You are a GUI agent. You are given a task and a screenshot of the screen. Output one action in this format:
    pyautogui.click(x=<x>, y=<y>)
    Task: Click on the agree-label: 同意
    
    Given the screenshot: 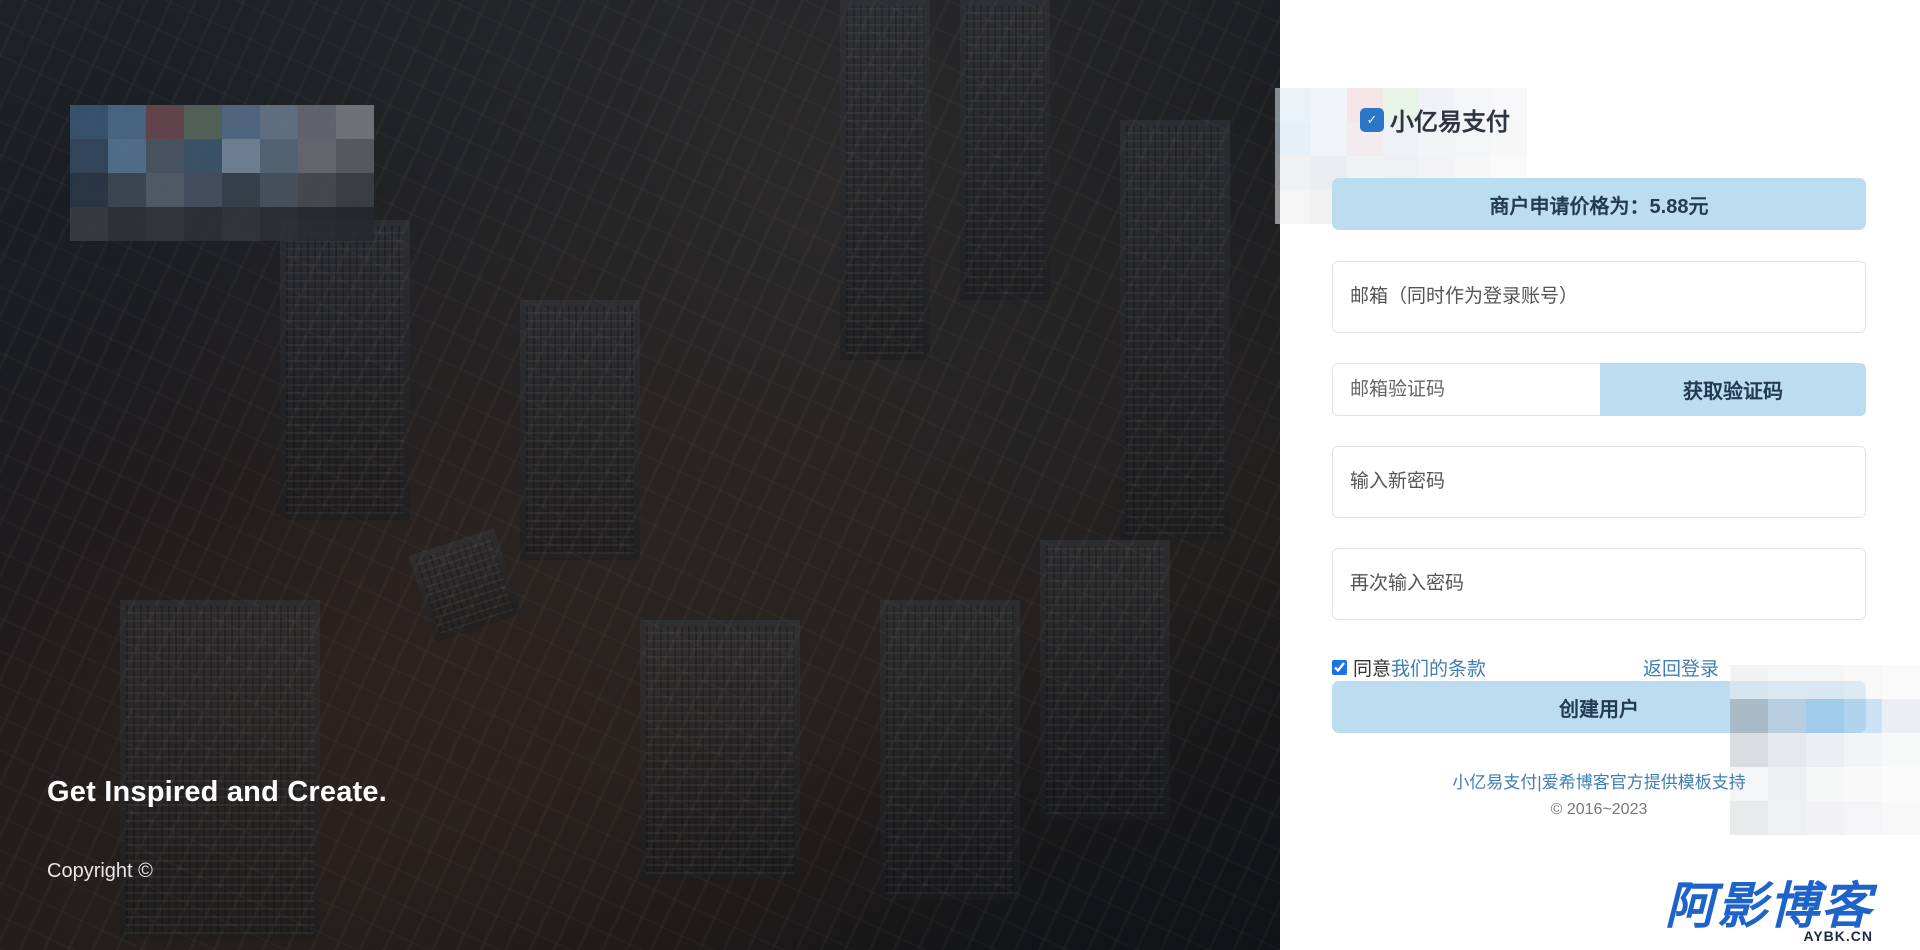 What is the action you would take?
    pyautogui.click(x=1372, y=669)
    